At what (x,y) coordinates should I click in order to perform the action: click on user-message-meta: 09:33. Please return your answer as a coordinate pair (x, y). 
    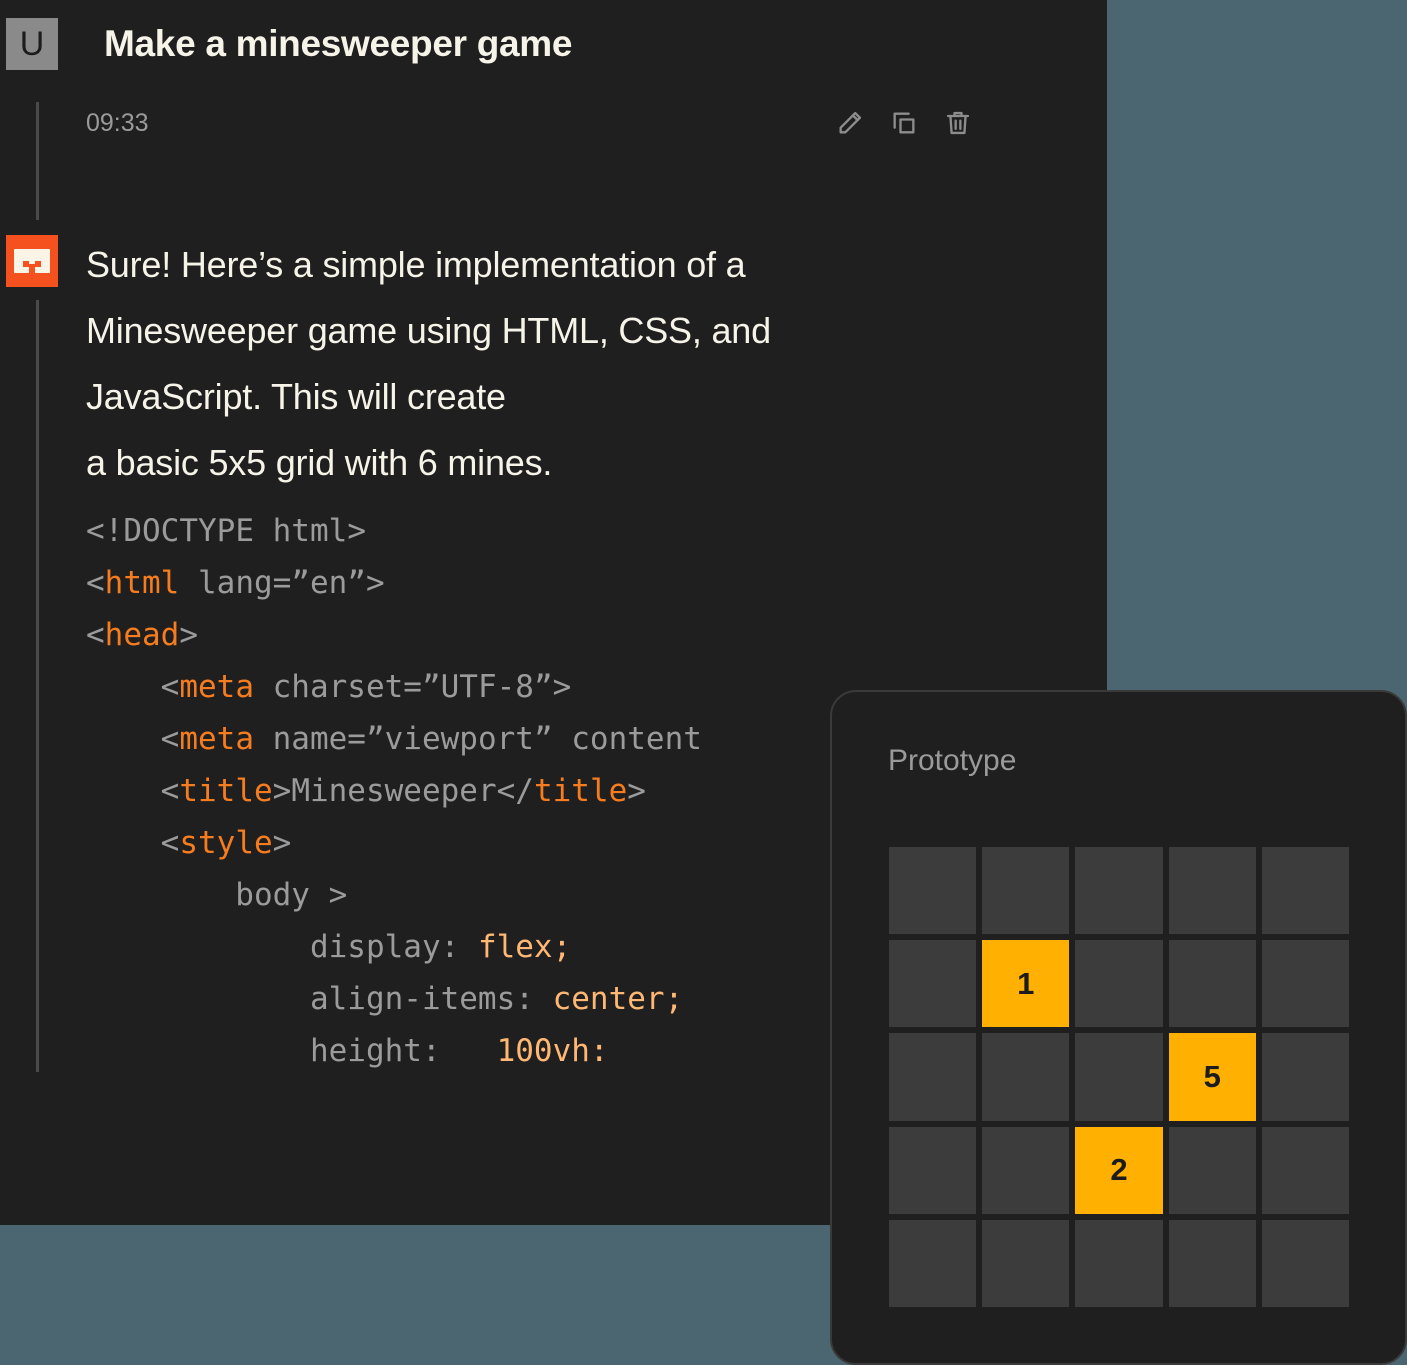
    Looking at the image, I should click on (566, 123).